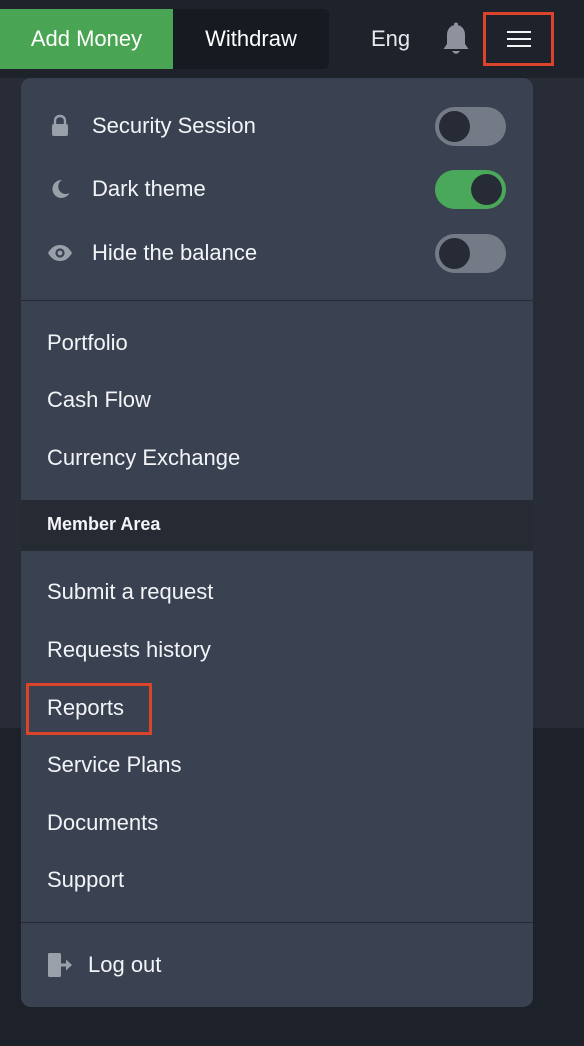 This screenshot has width=584, height=1046. Describe the element at coordinates (60, 126) in the screenshot. I see `lock-icon` at that location.